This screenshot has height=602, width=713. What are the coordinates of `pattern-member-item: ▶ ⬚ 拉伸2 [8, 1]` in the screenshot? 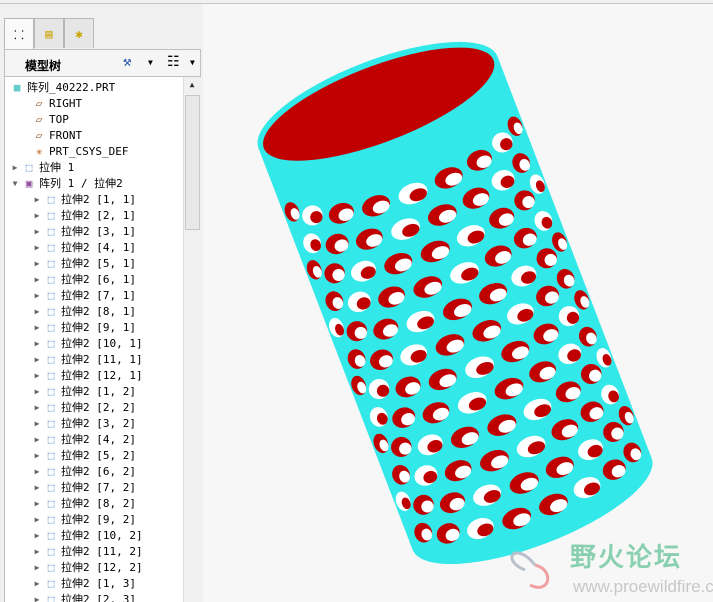 It's located at (83, 312).